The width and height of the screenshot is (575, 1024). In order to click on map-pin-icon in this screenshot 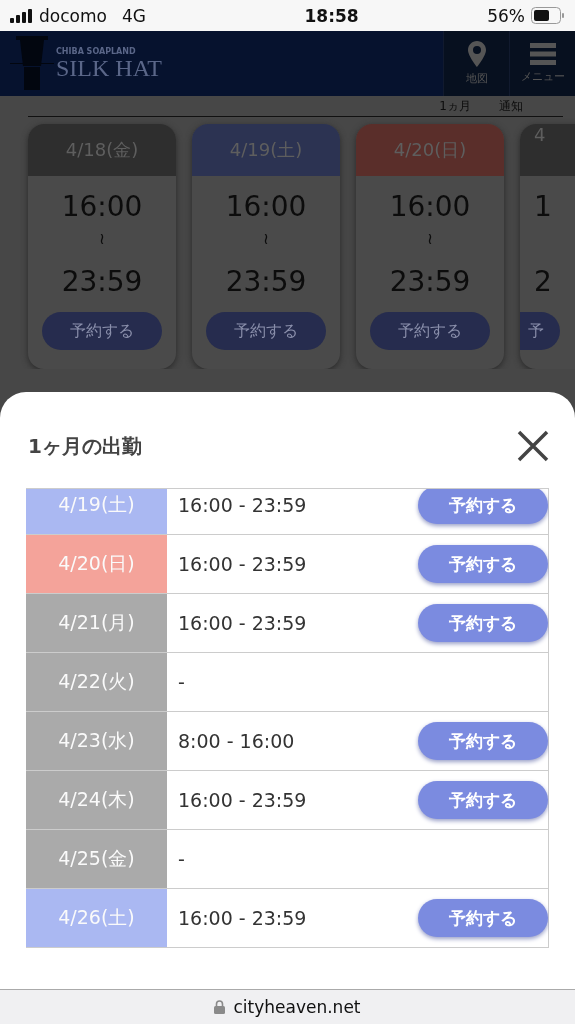, I will do `click(476, 54)`.